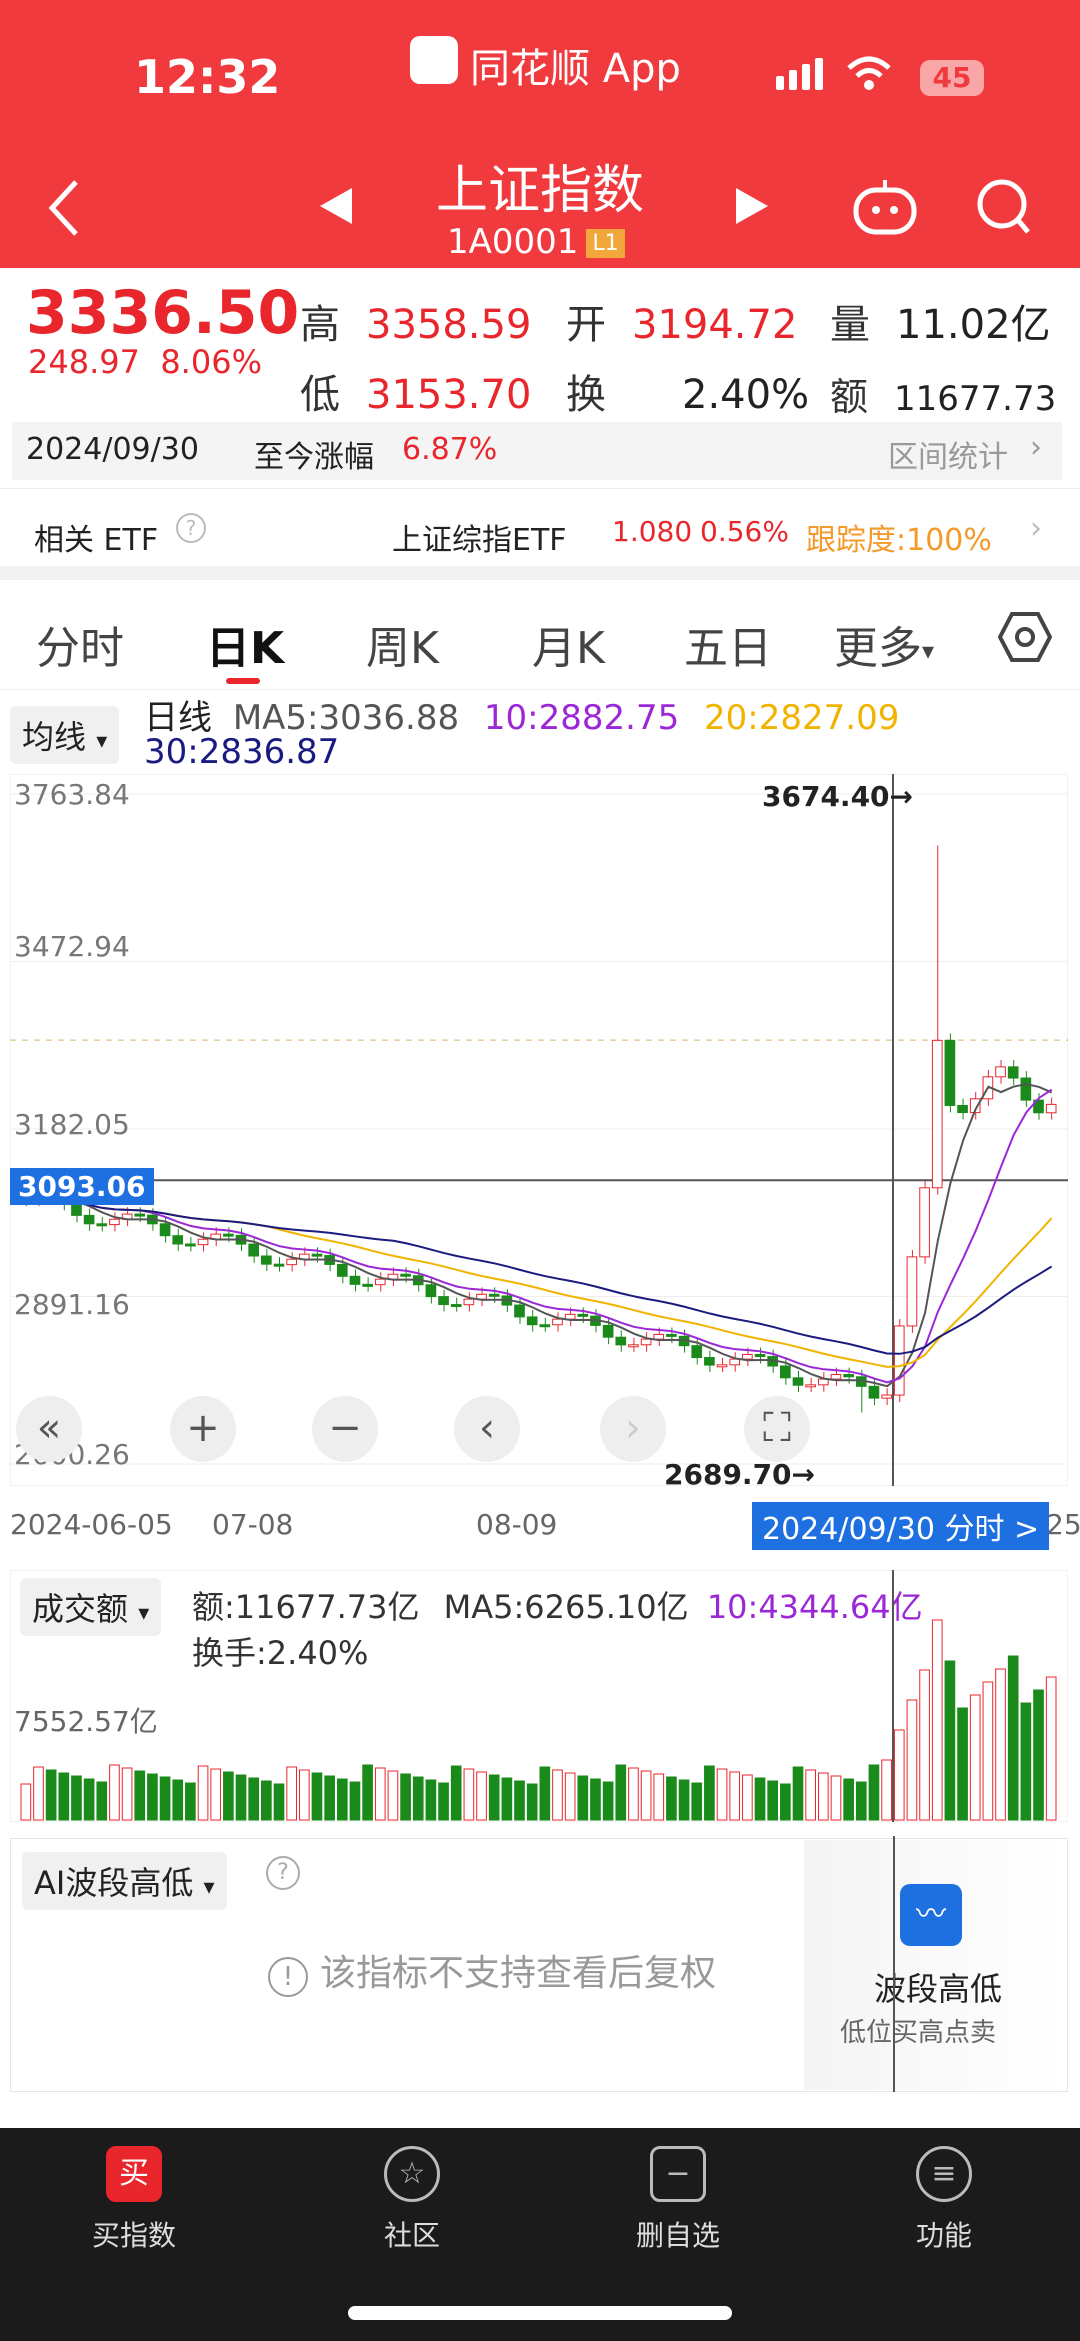 The height and width of the screenshot is (2341, 1080). I want to click on tab-weekly-k: 周K, so click(402, 644).